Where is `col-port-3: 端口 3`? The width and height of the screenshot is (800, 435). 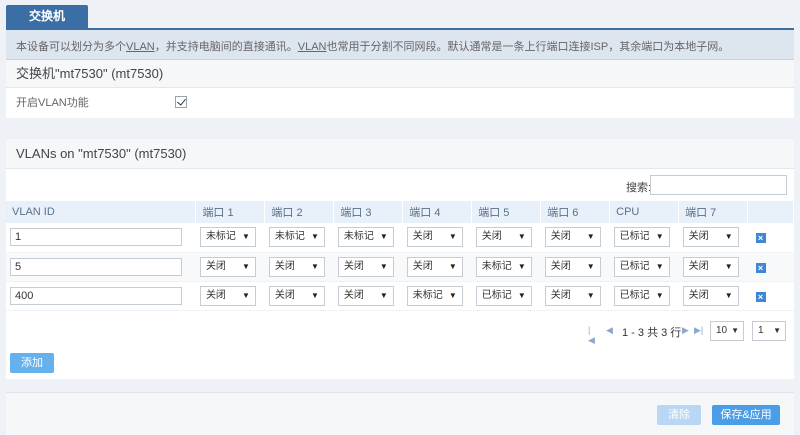
col-port-3: 端口 3 is located at coordinates (368, 212).